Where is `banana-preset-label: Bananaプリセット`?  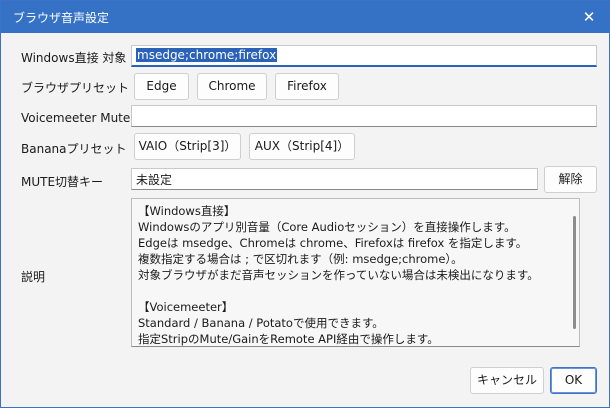 banana-preset-label: Bananaプリセット is located at coordinates (74, 149).